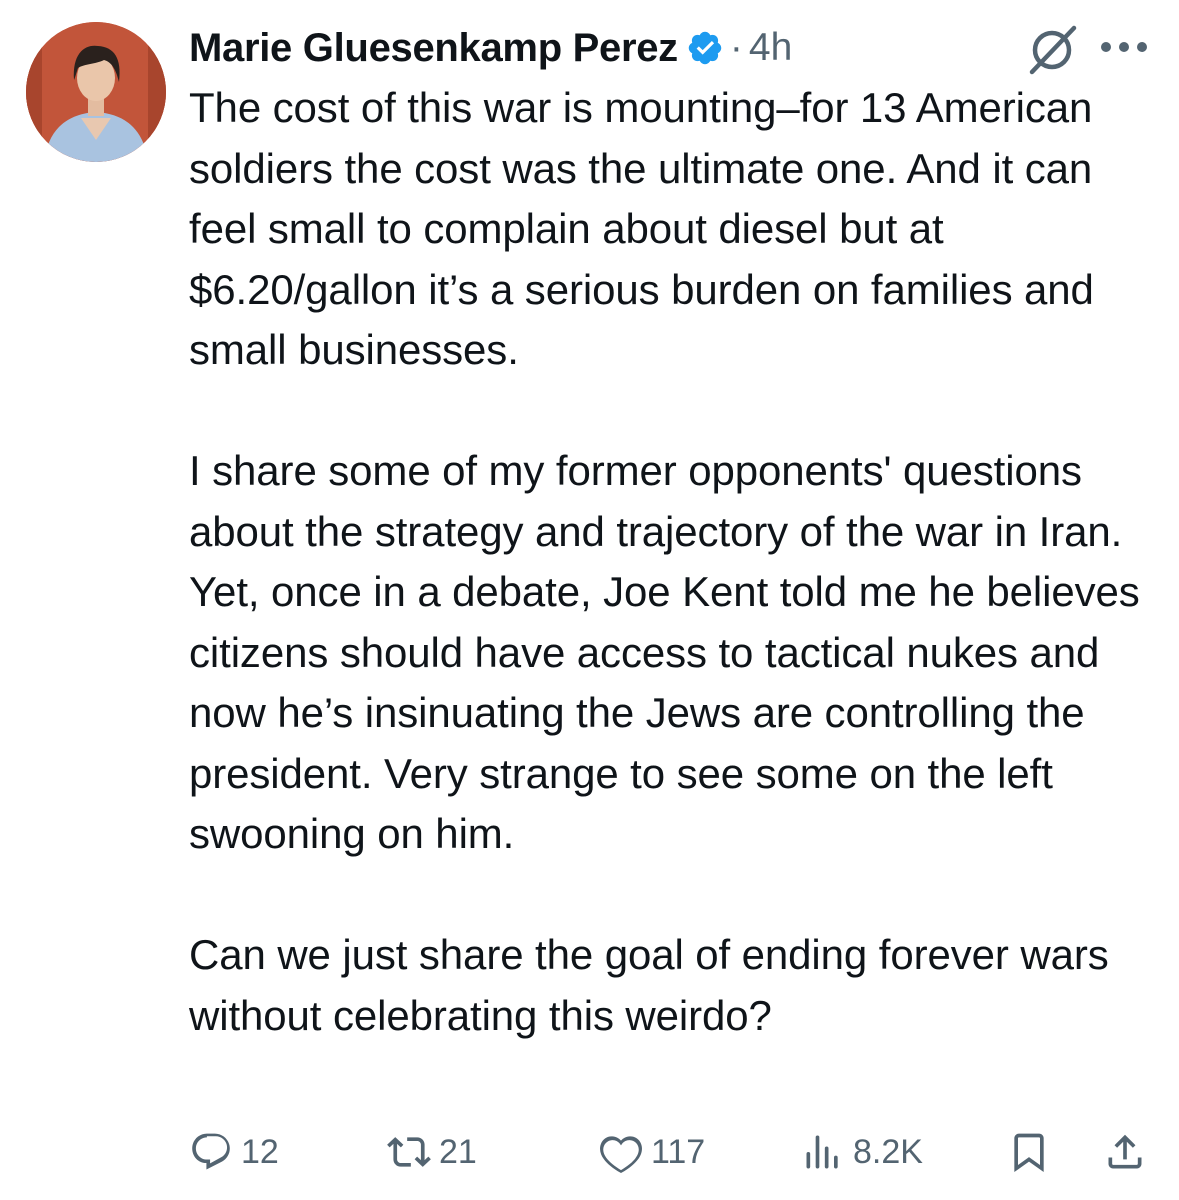  What do you see at coordinates (621, 1152) in the screenshot?
I see `heart-icon` at bounding box center [621, 1152].